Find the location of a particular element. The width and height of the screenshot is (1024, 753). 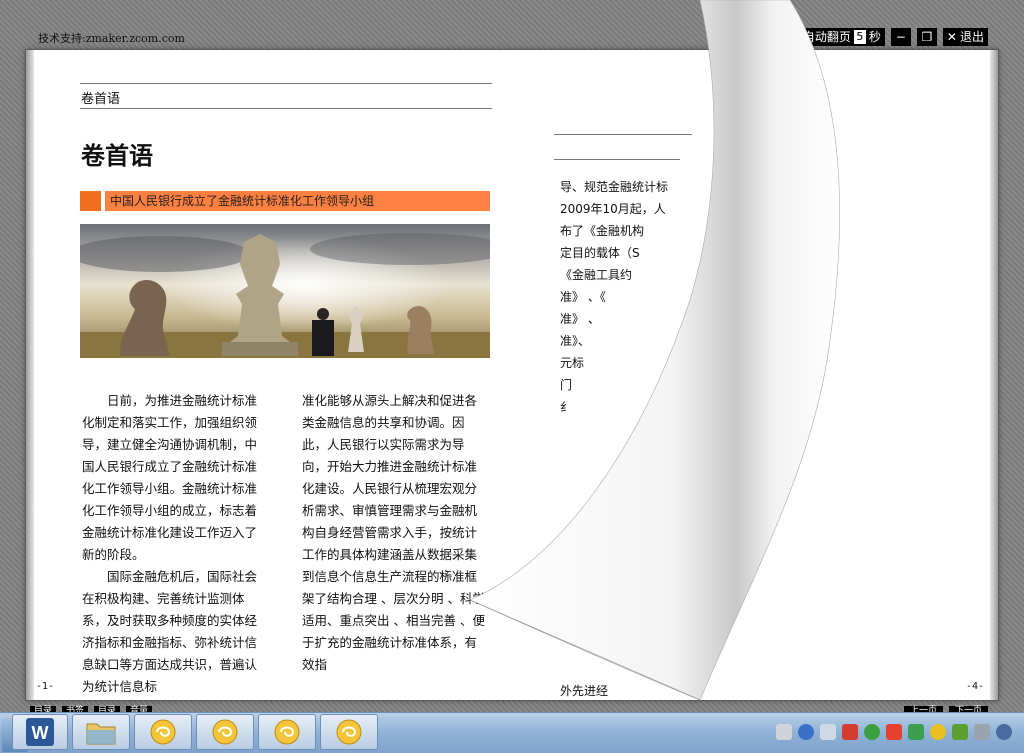

top-toolbar: 自动翻页 5 秒 − ❐ ✕ 退出 is located at coordinates (893, 37).